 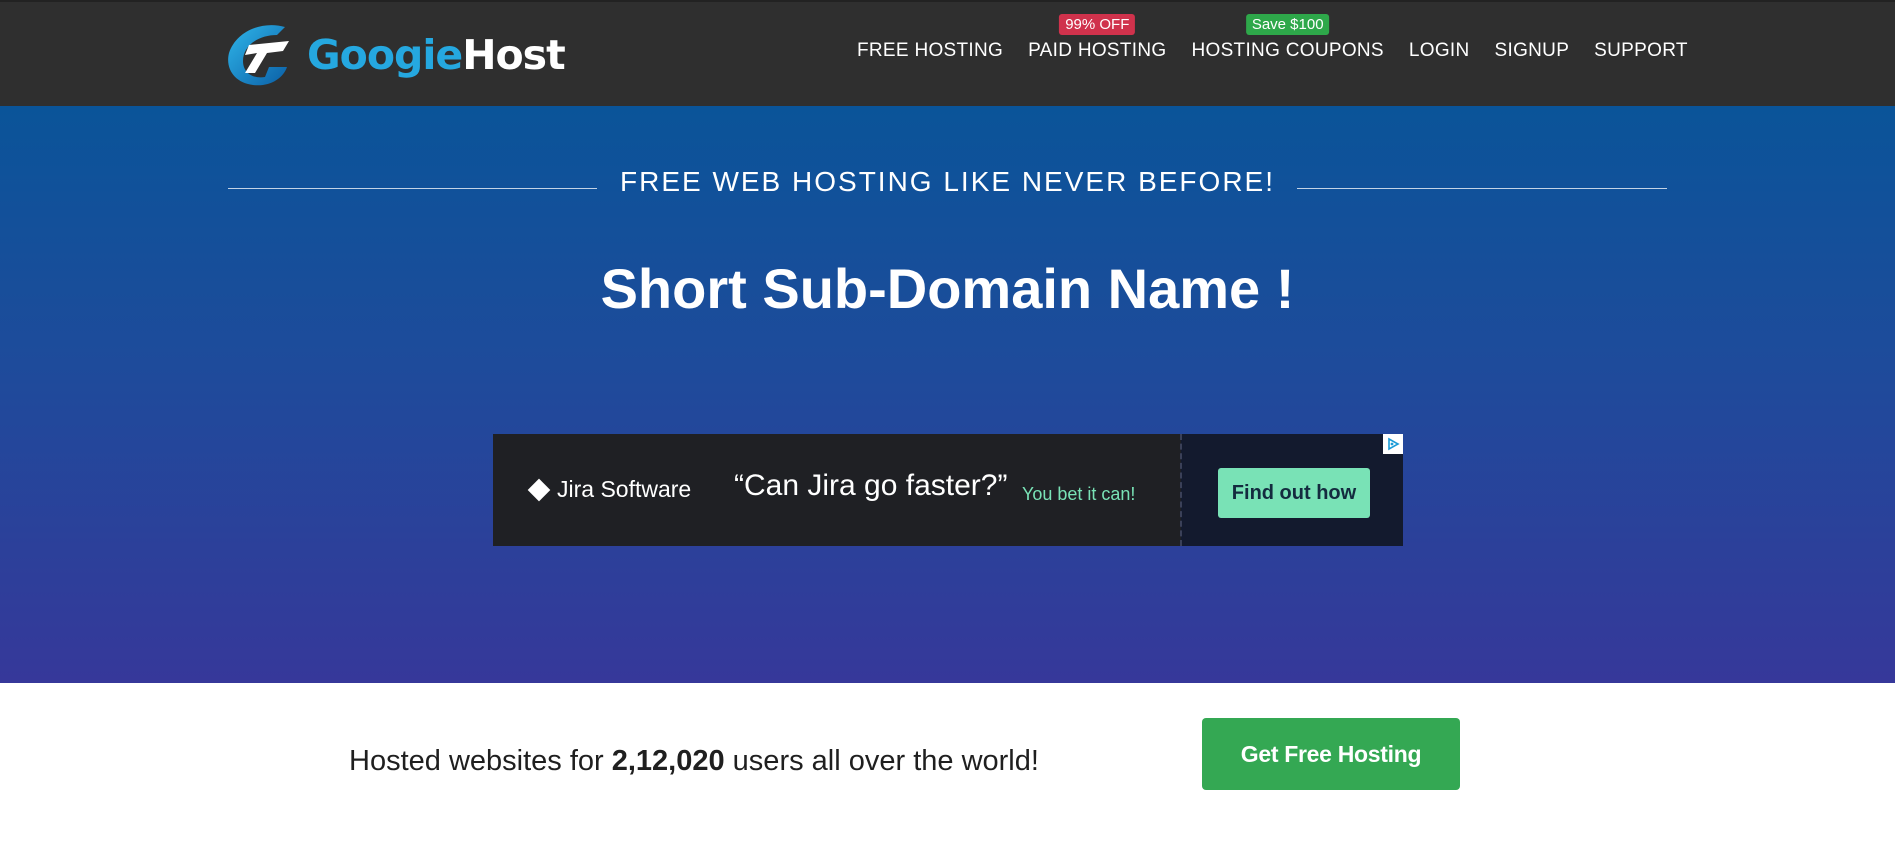 What do you see at coordinates (1097, 24) in the screenshot?
I see `discount-badge: 99% OFF` at bounding box center [1097, 24].